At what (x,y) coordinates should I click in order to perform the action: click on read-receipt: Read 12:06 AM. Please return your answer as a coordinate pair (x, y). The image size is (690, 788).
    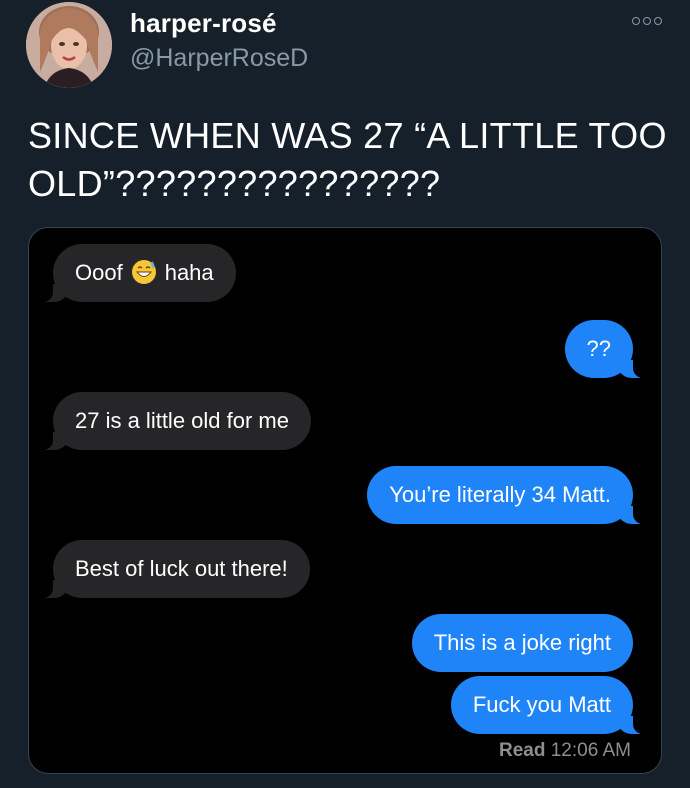
    Looking at the image, I should click on (565, 751).